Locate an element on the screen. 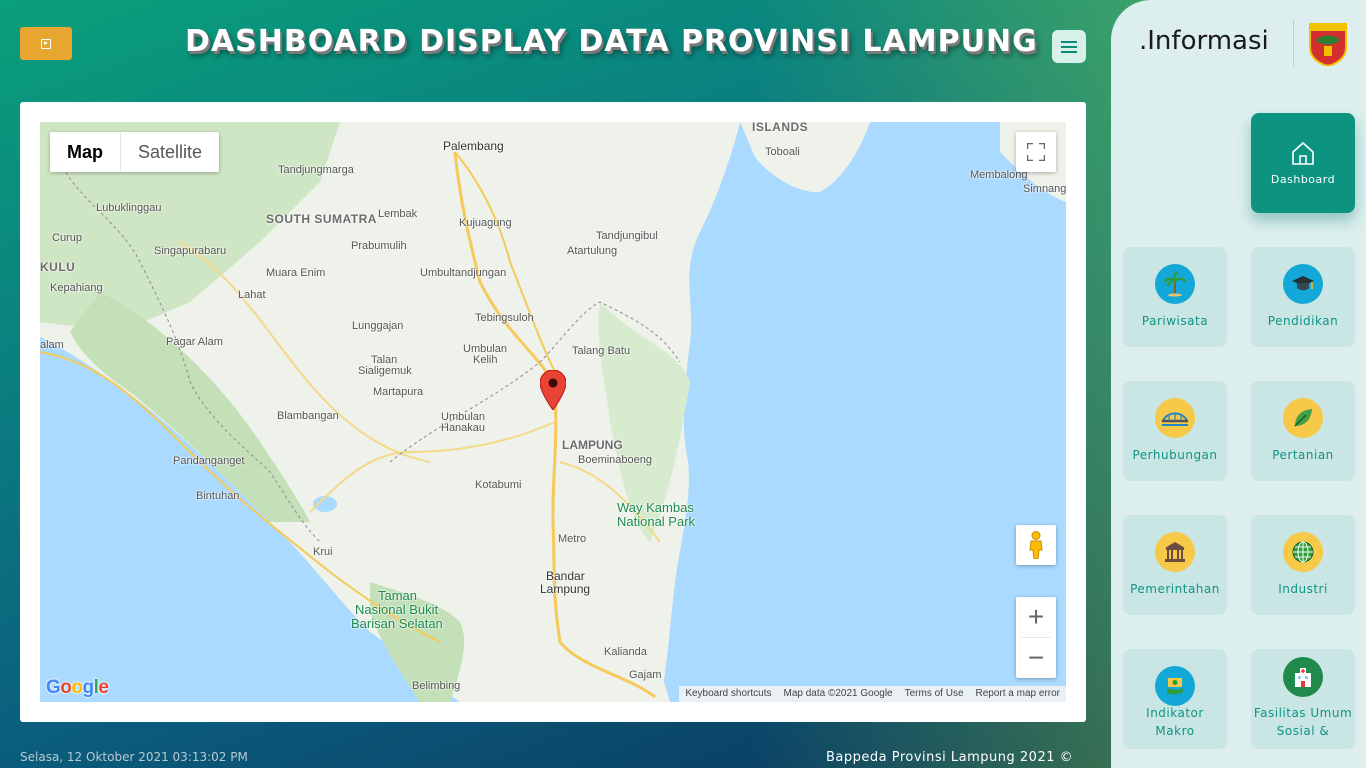 This screenshot has width=1366, height=768. hospital-icon is located at coordinates (1303, 677).